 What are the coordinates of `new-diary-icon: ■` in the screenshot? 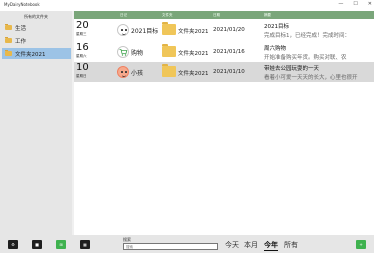 It's located at (37, 244).